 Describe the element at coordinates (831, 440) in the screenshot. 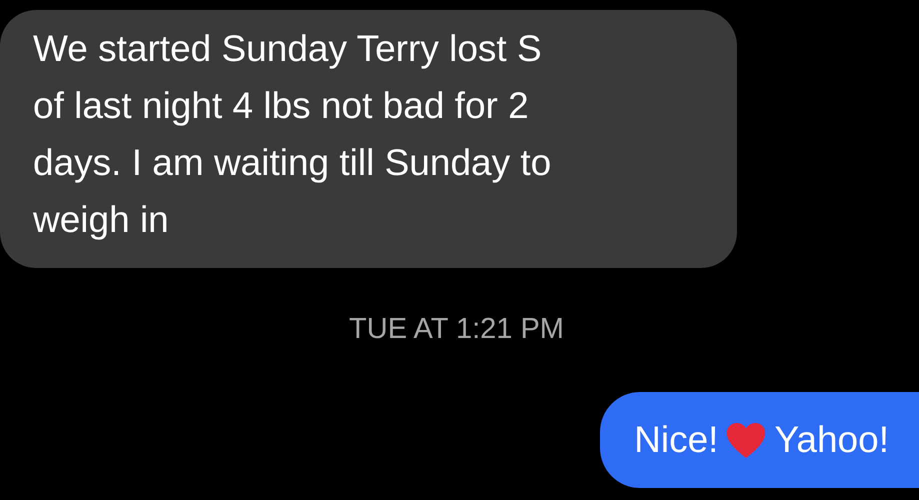

I see `message-text: Yahoo!` at that location.